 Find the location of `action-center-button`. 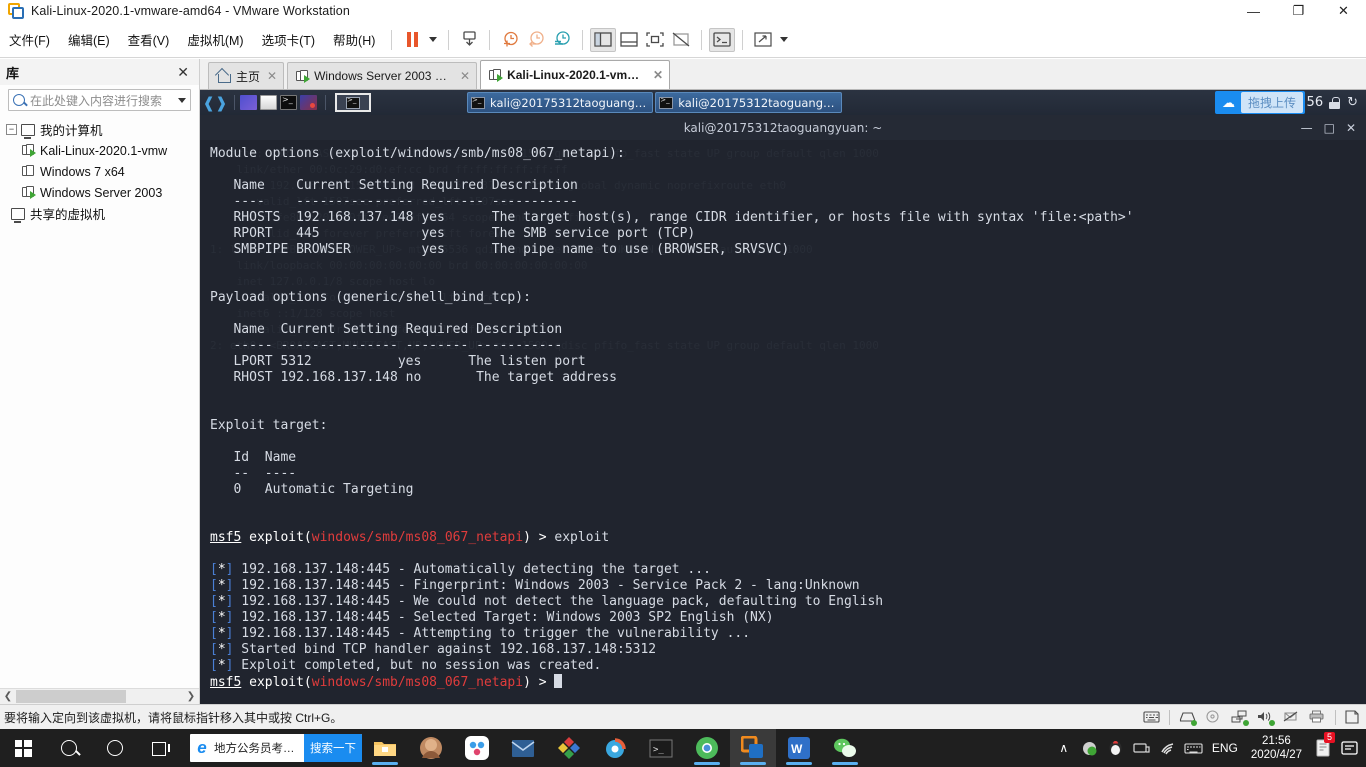

action-center-button is located at coordinates (1349, 748).